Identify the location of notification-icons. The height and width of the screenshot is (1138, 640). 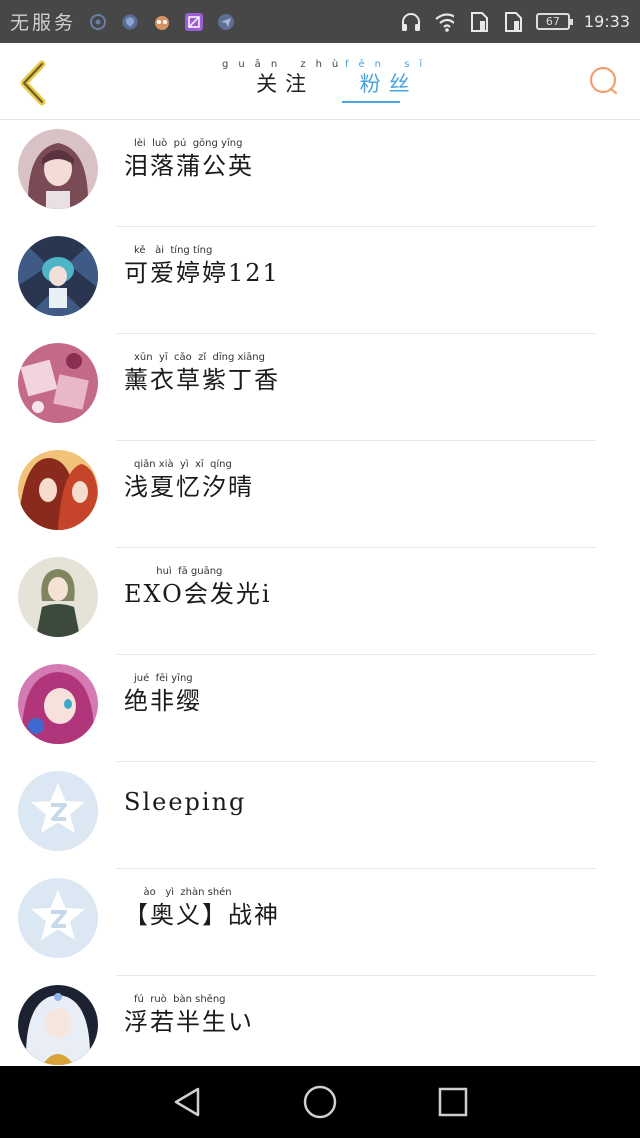
(162, 22).